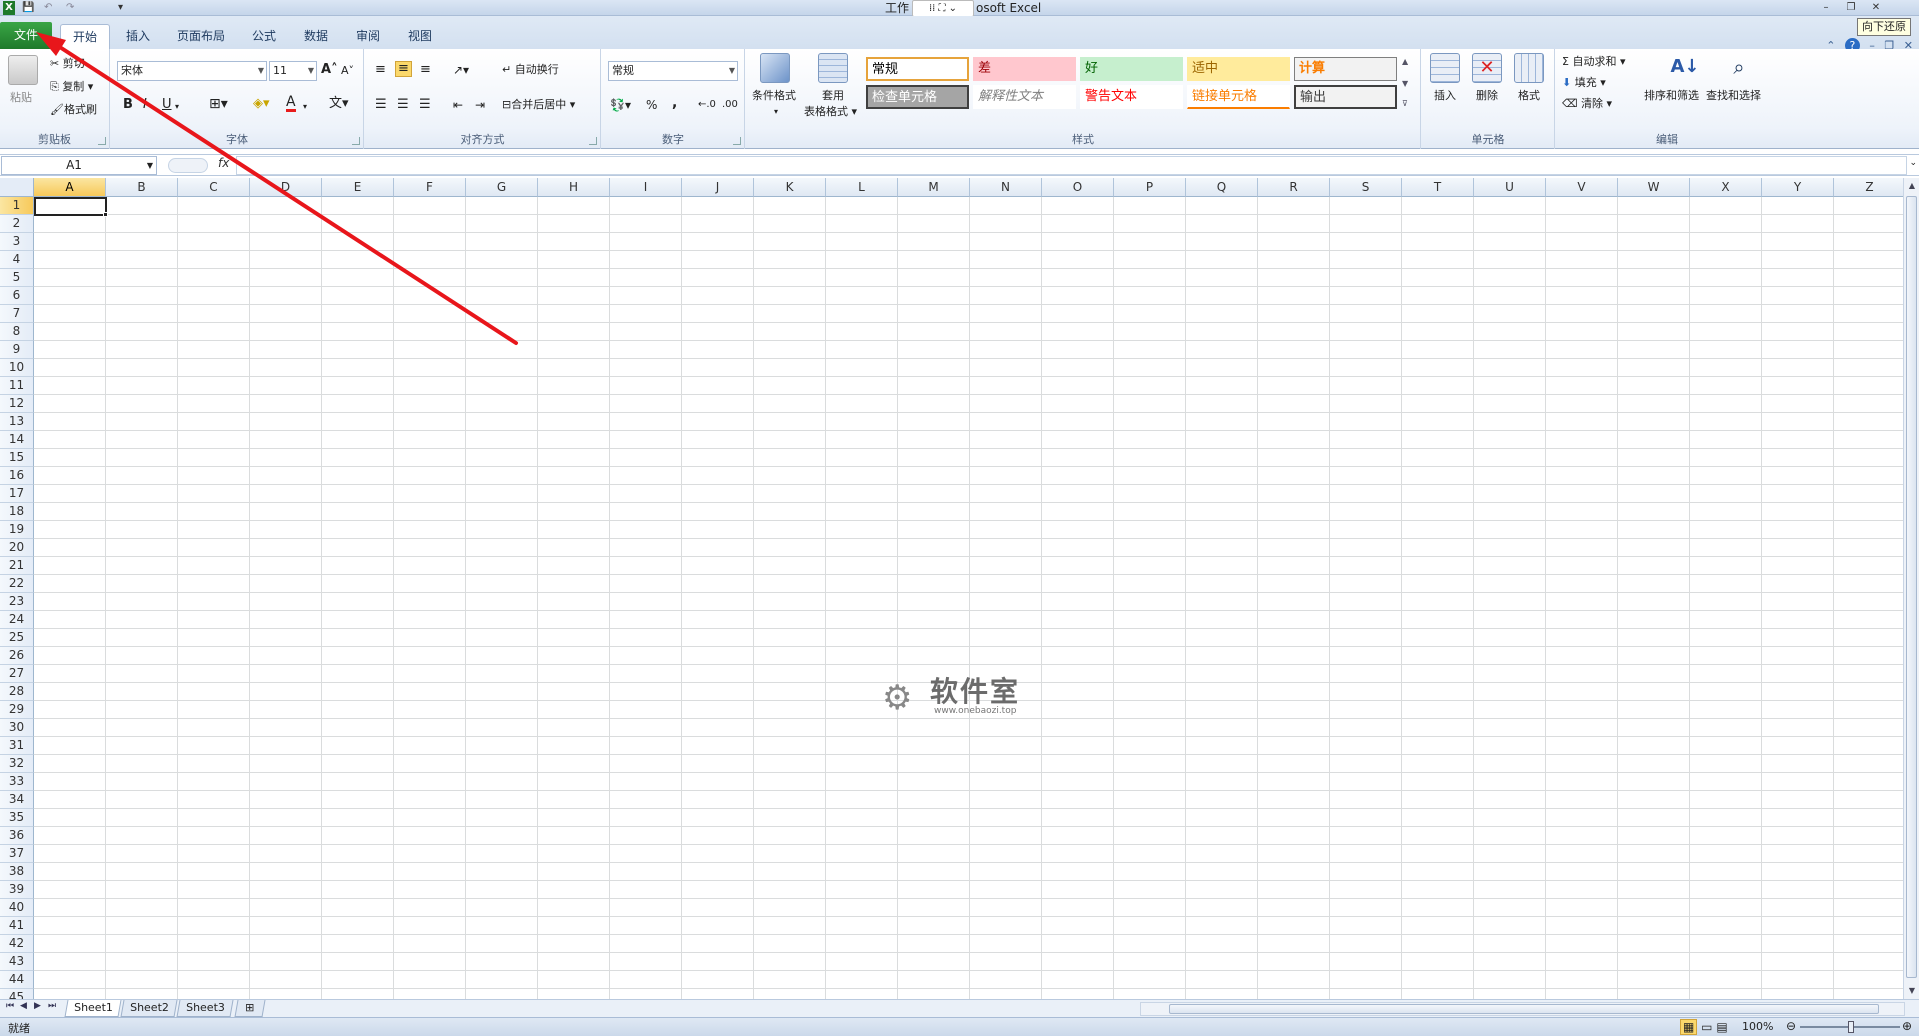 Image resolution: width=1919 pixels, height=1036 pixels. What do you see at coordinates (538, 105) in the screenshot?
I see `merge-center-button: ⊟合并后居中 ▾` at bounding box center [538, 105].